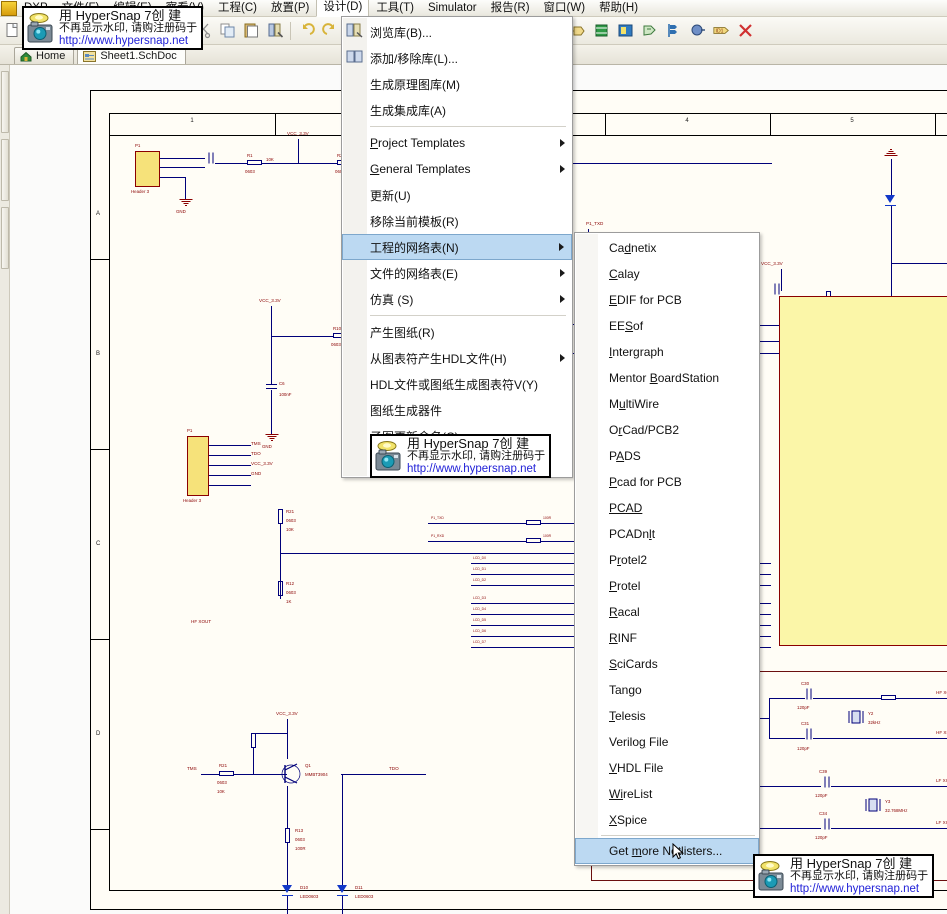 This screenshot has height=914, width=947. What do you see at coordinates (667, 534) in the screenshot?
I see `netlister-pcadnlt: PCADnlt` at bounding box center [667, 534].